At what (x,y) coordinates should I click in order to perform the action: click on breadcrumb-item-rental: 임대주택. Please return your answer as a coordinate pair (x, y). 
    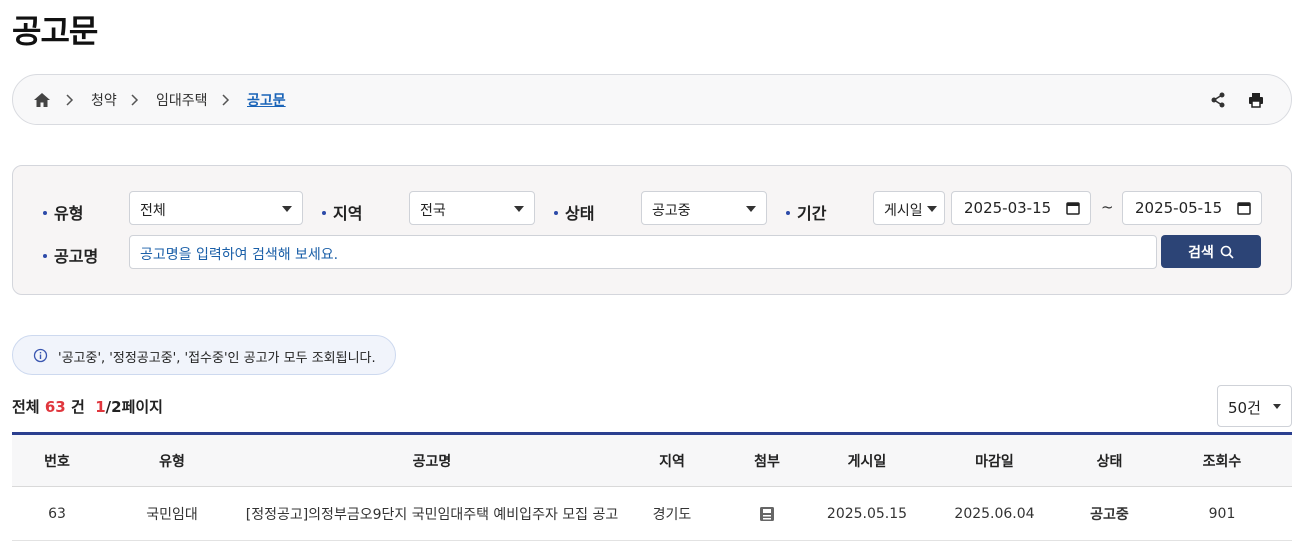
    Looking at the image, I should click on (182, 100).